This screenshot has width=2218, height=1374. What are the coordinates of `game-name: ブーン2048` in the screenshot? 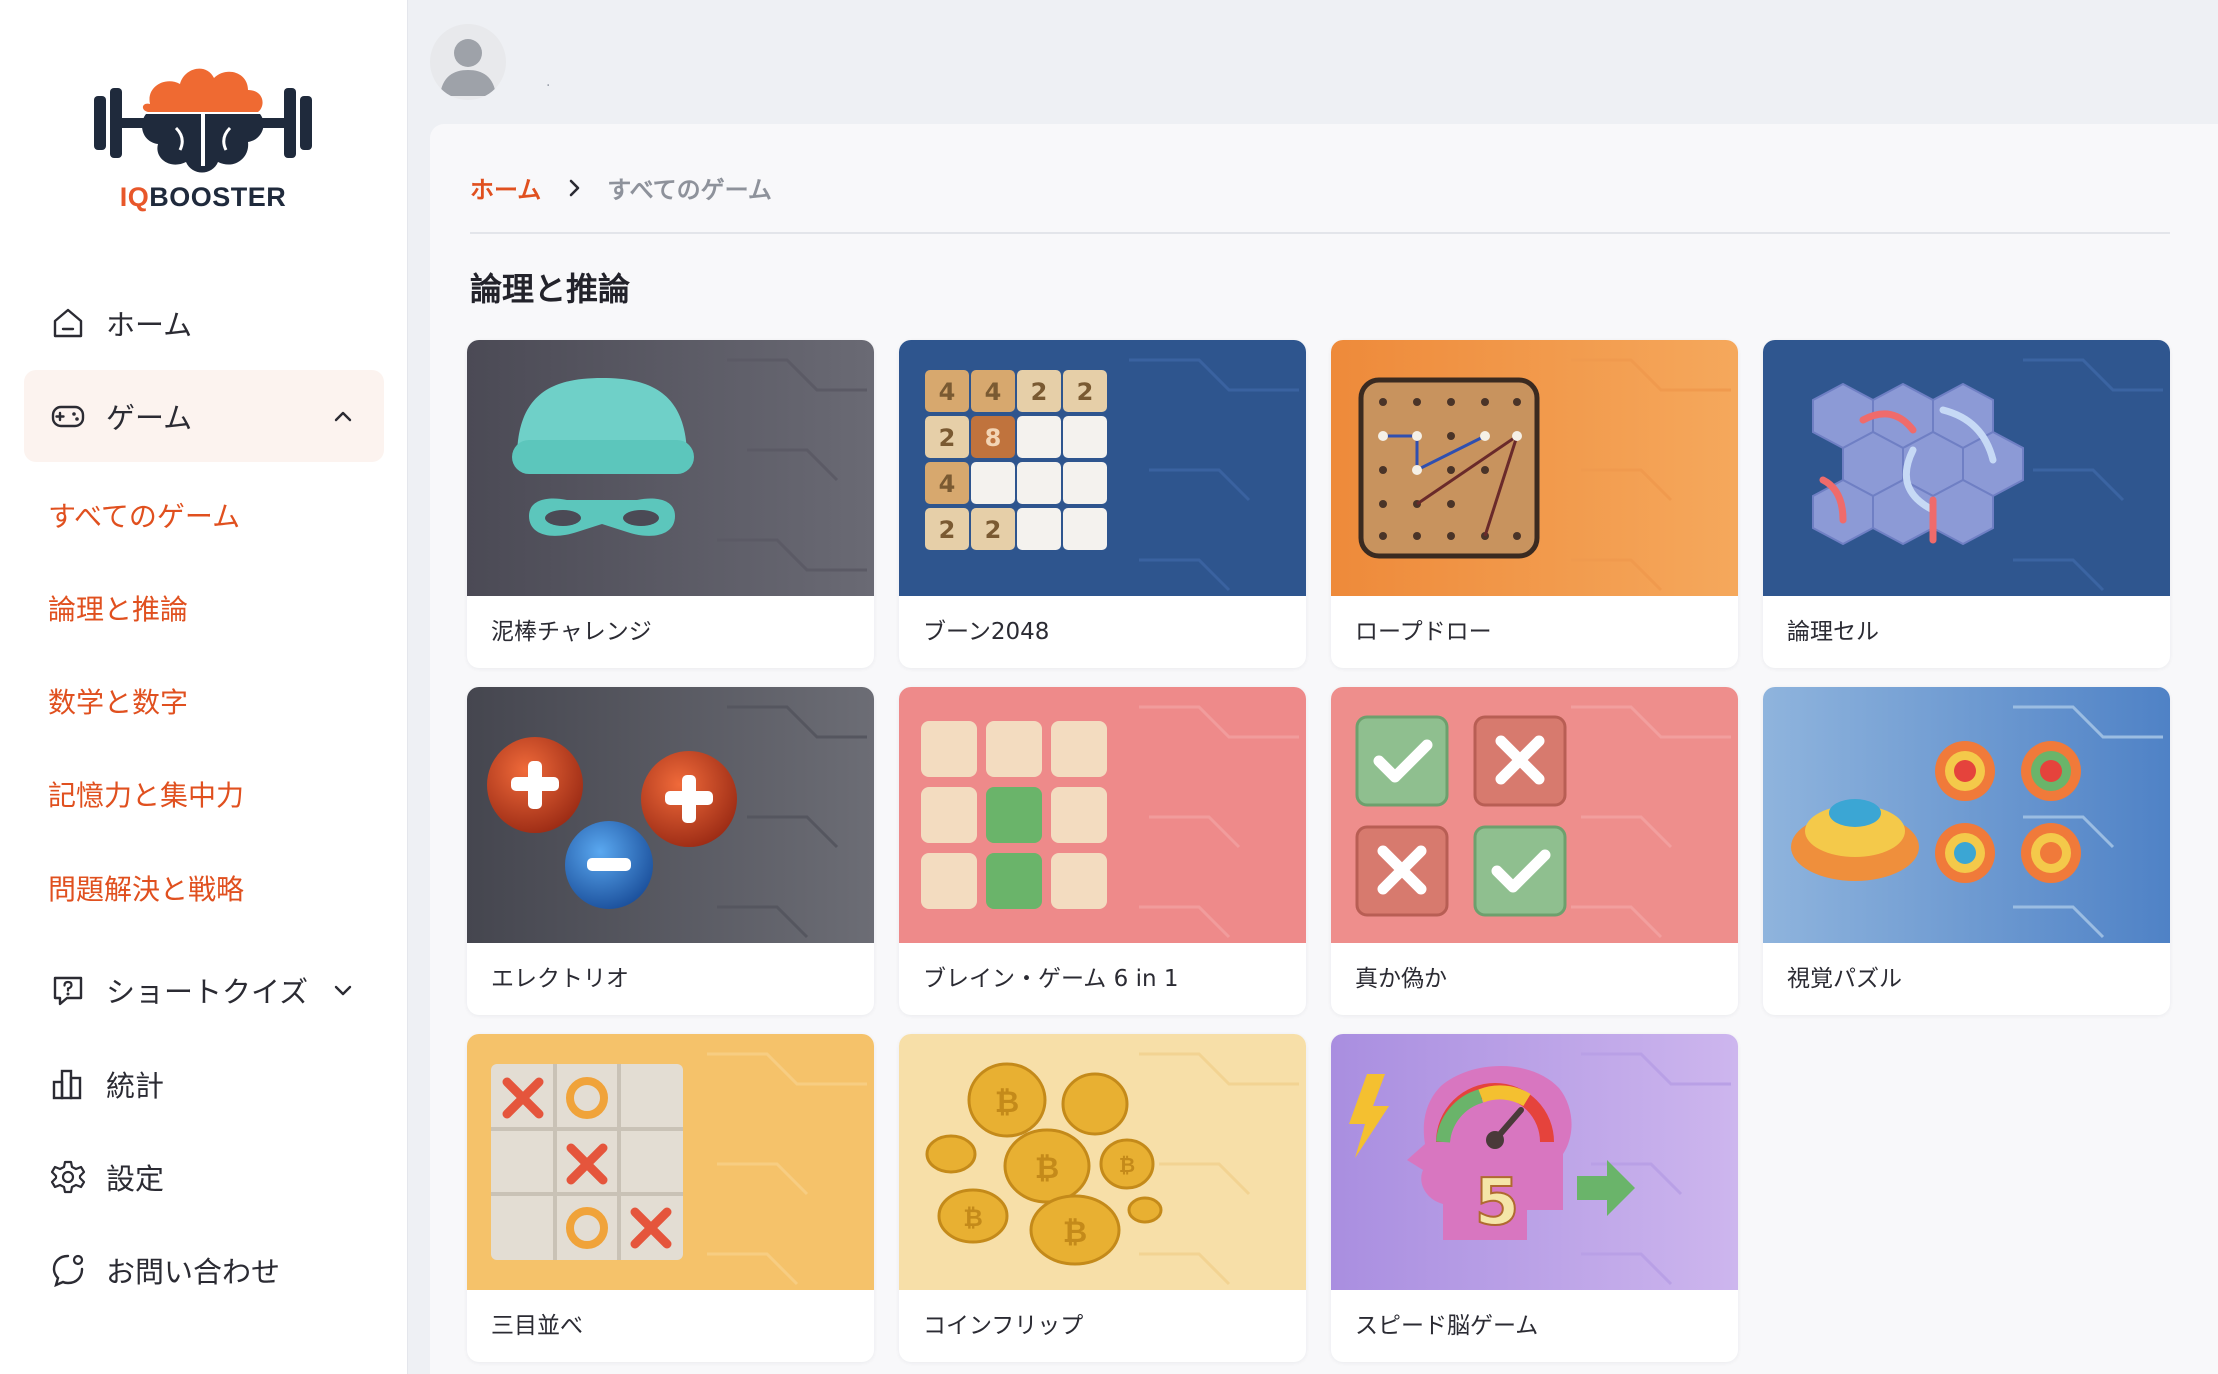 It's located at (986, 632).